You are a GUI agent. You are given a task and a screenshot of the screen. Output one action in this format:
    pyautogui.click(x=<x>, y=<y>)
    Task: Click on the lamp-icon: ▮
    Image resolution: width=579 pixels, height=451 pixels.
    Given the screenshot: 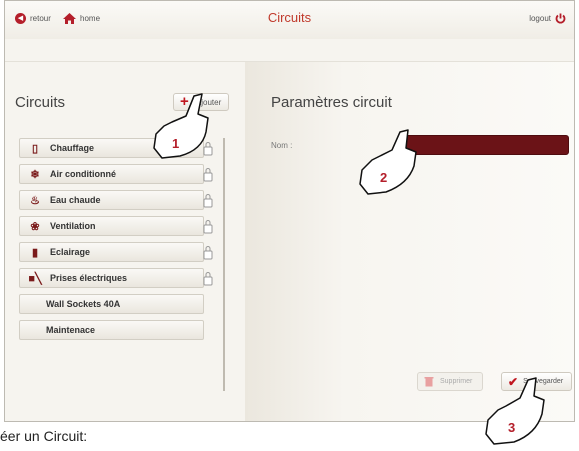 What is the action you would take?
    pyautogui.click(x=35, y=252)
    